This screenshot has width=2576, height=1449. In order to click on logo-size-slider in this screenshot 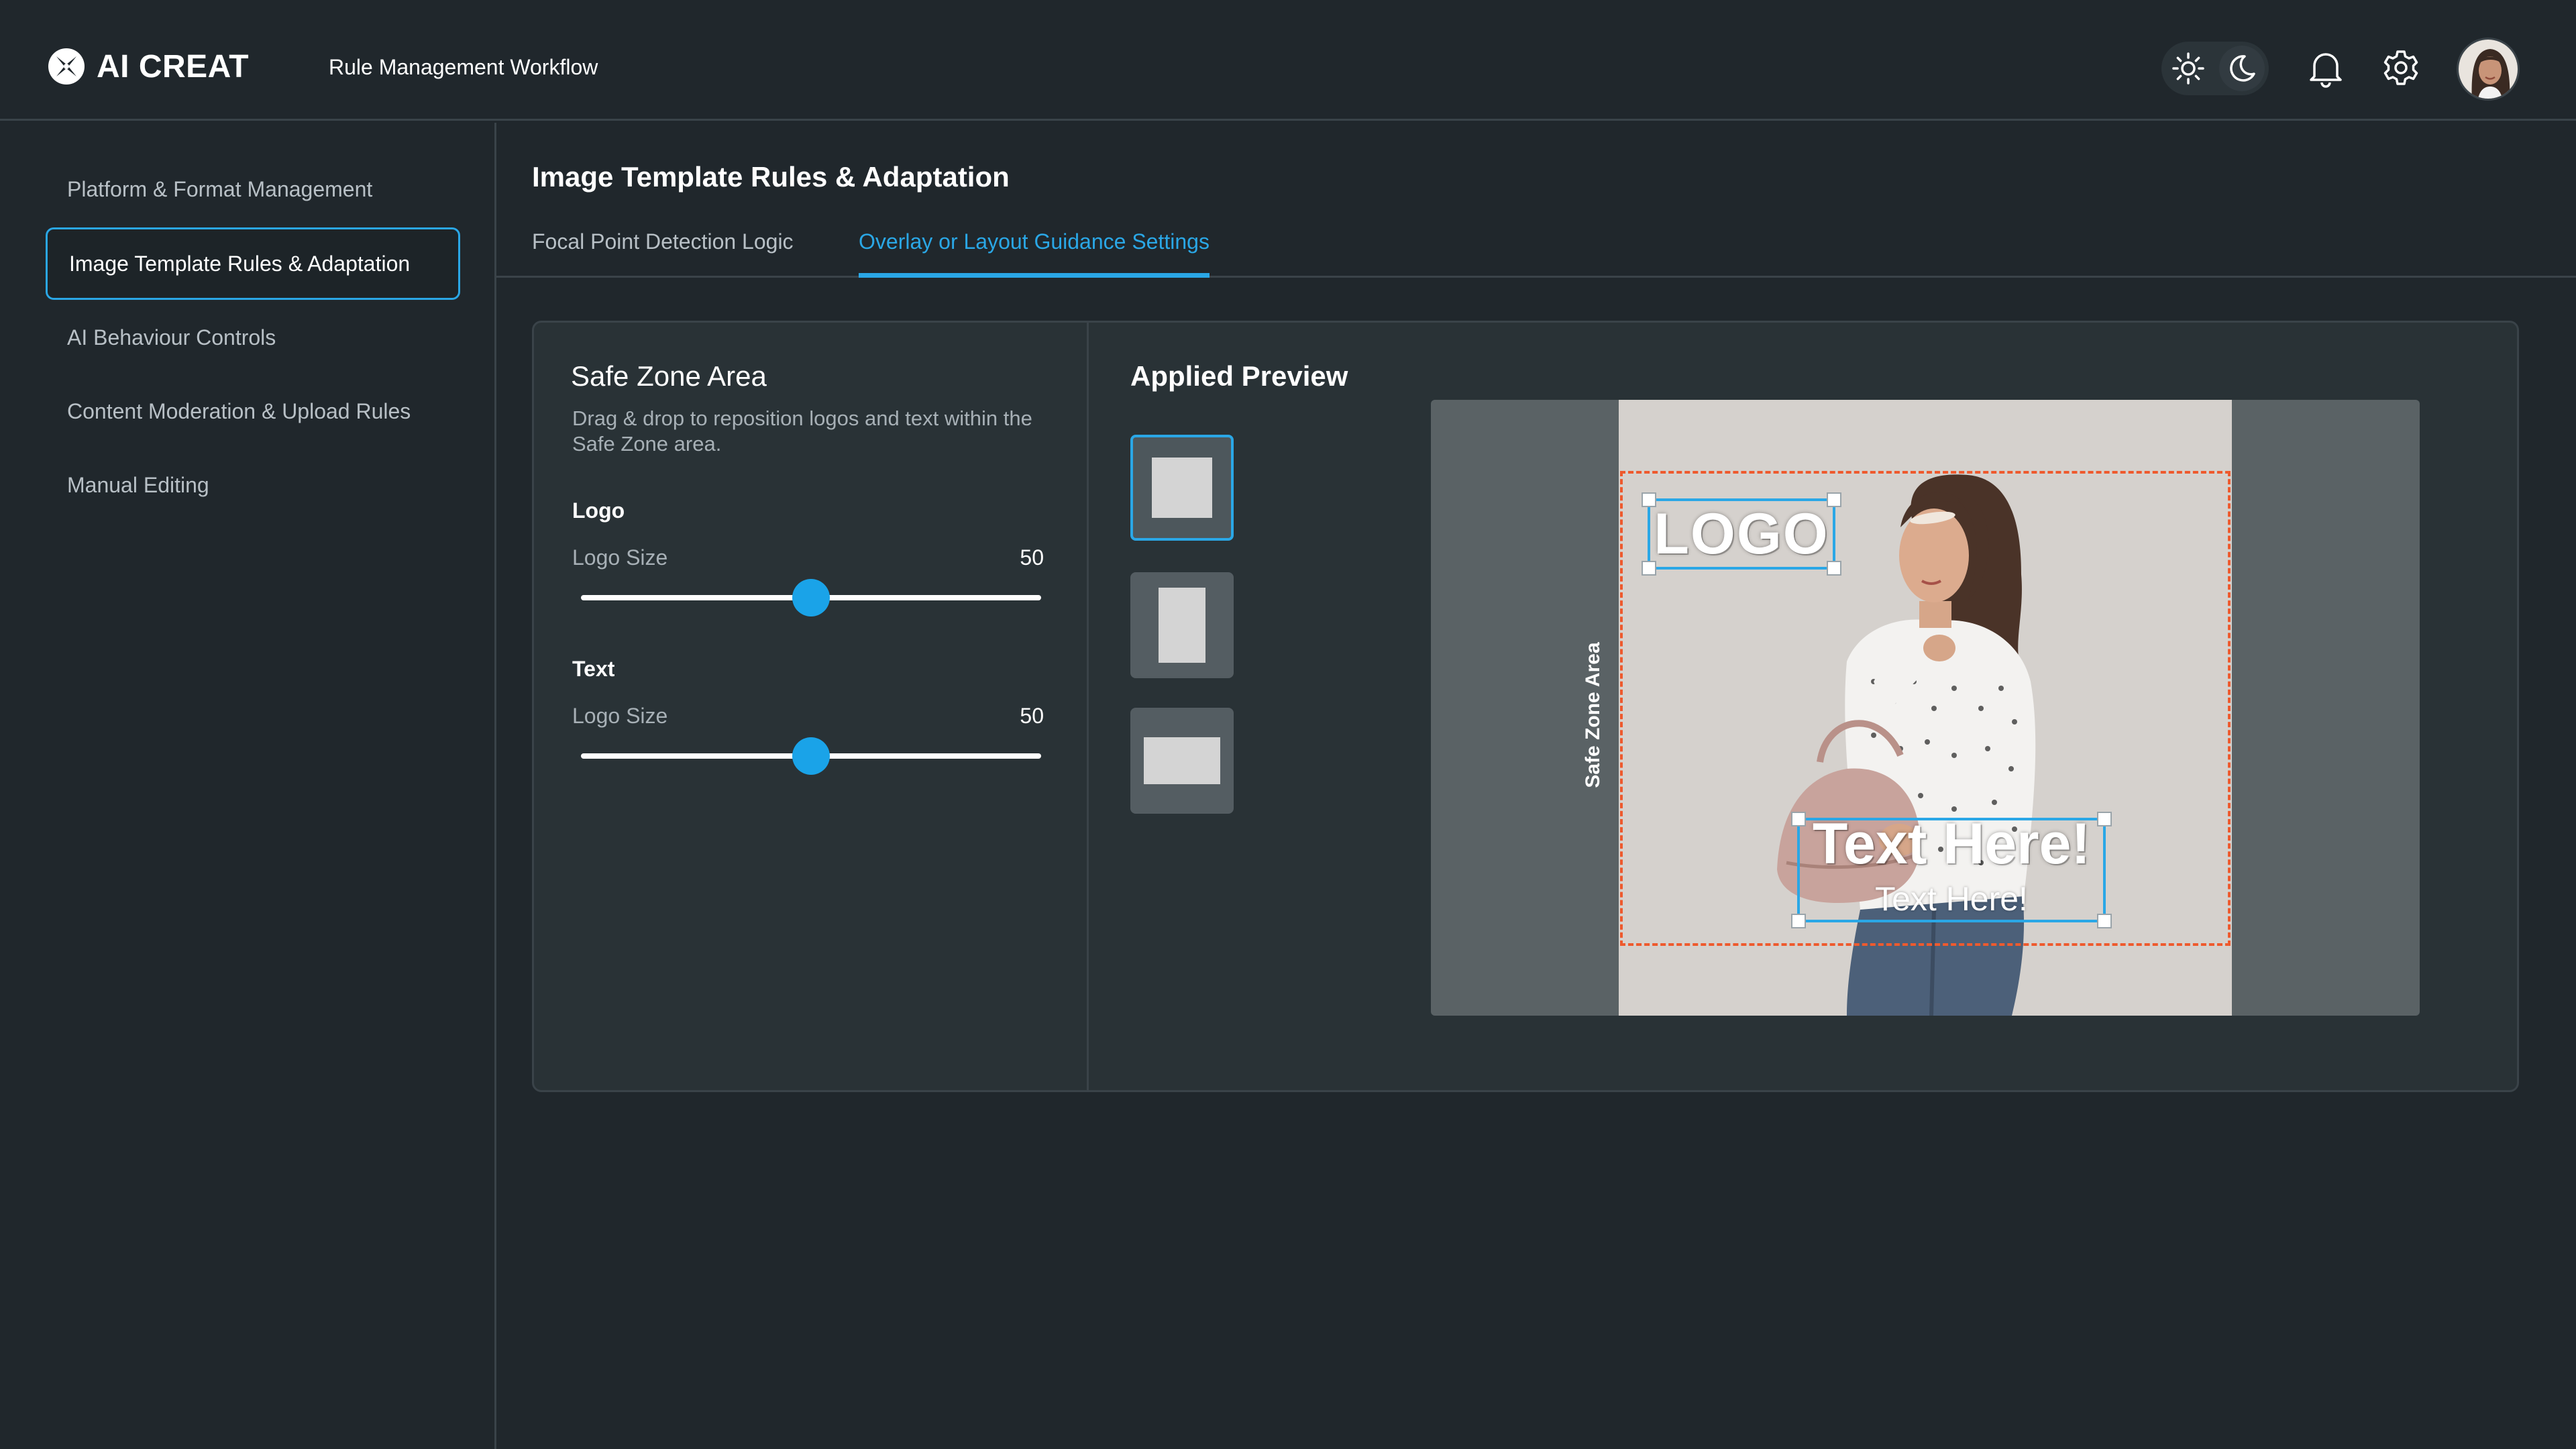, I will do `click(811, 597)`.